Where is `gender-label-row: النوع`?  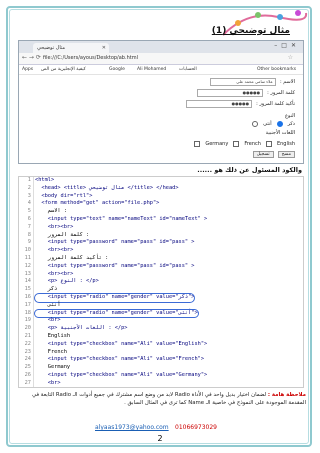 gender-label-row: النوع is located at coordinates (290, 116).